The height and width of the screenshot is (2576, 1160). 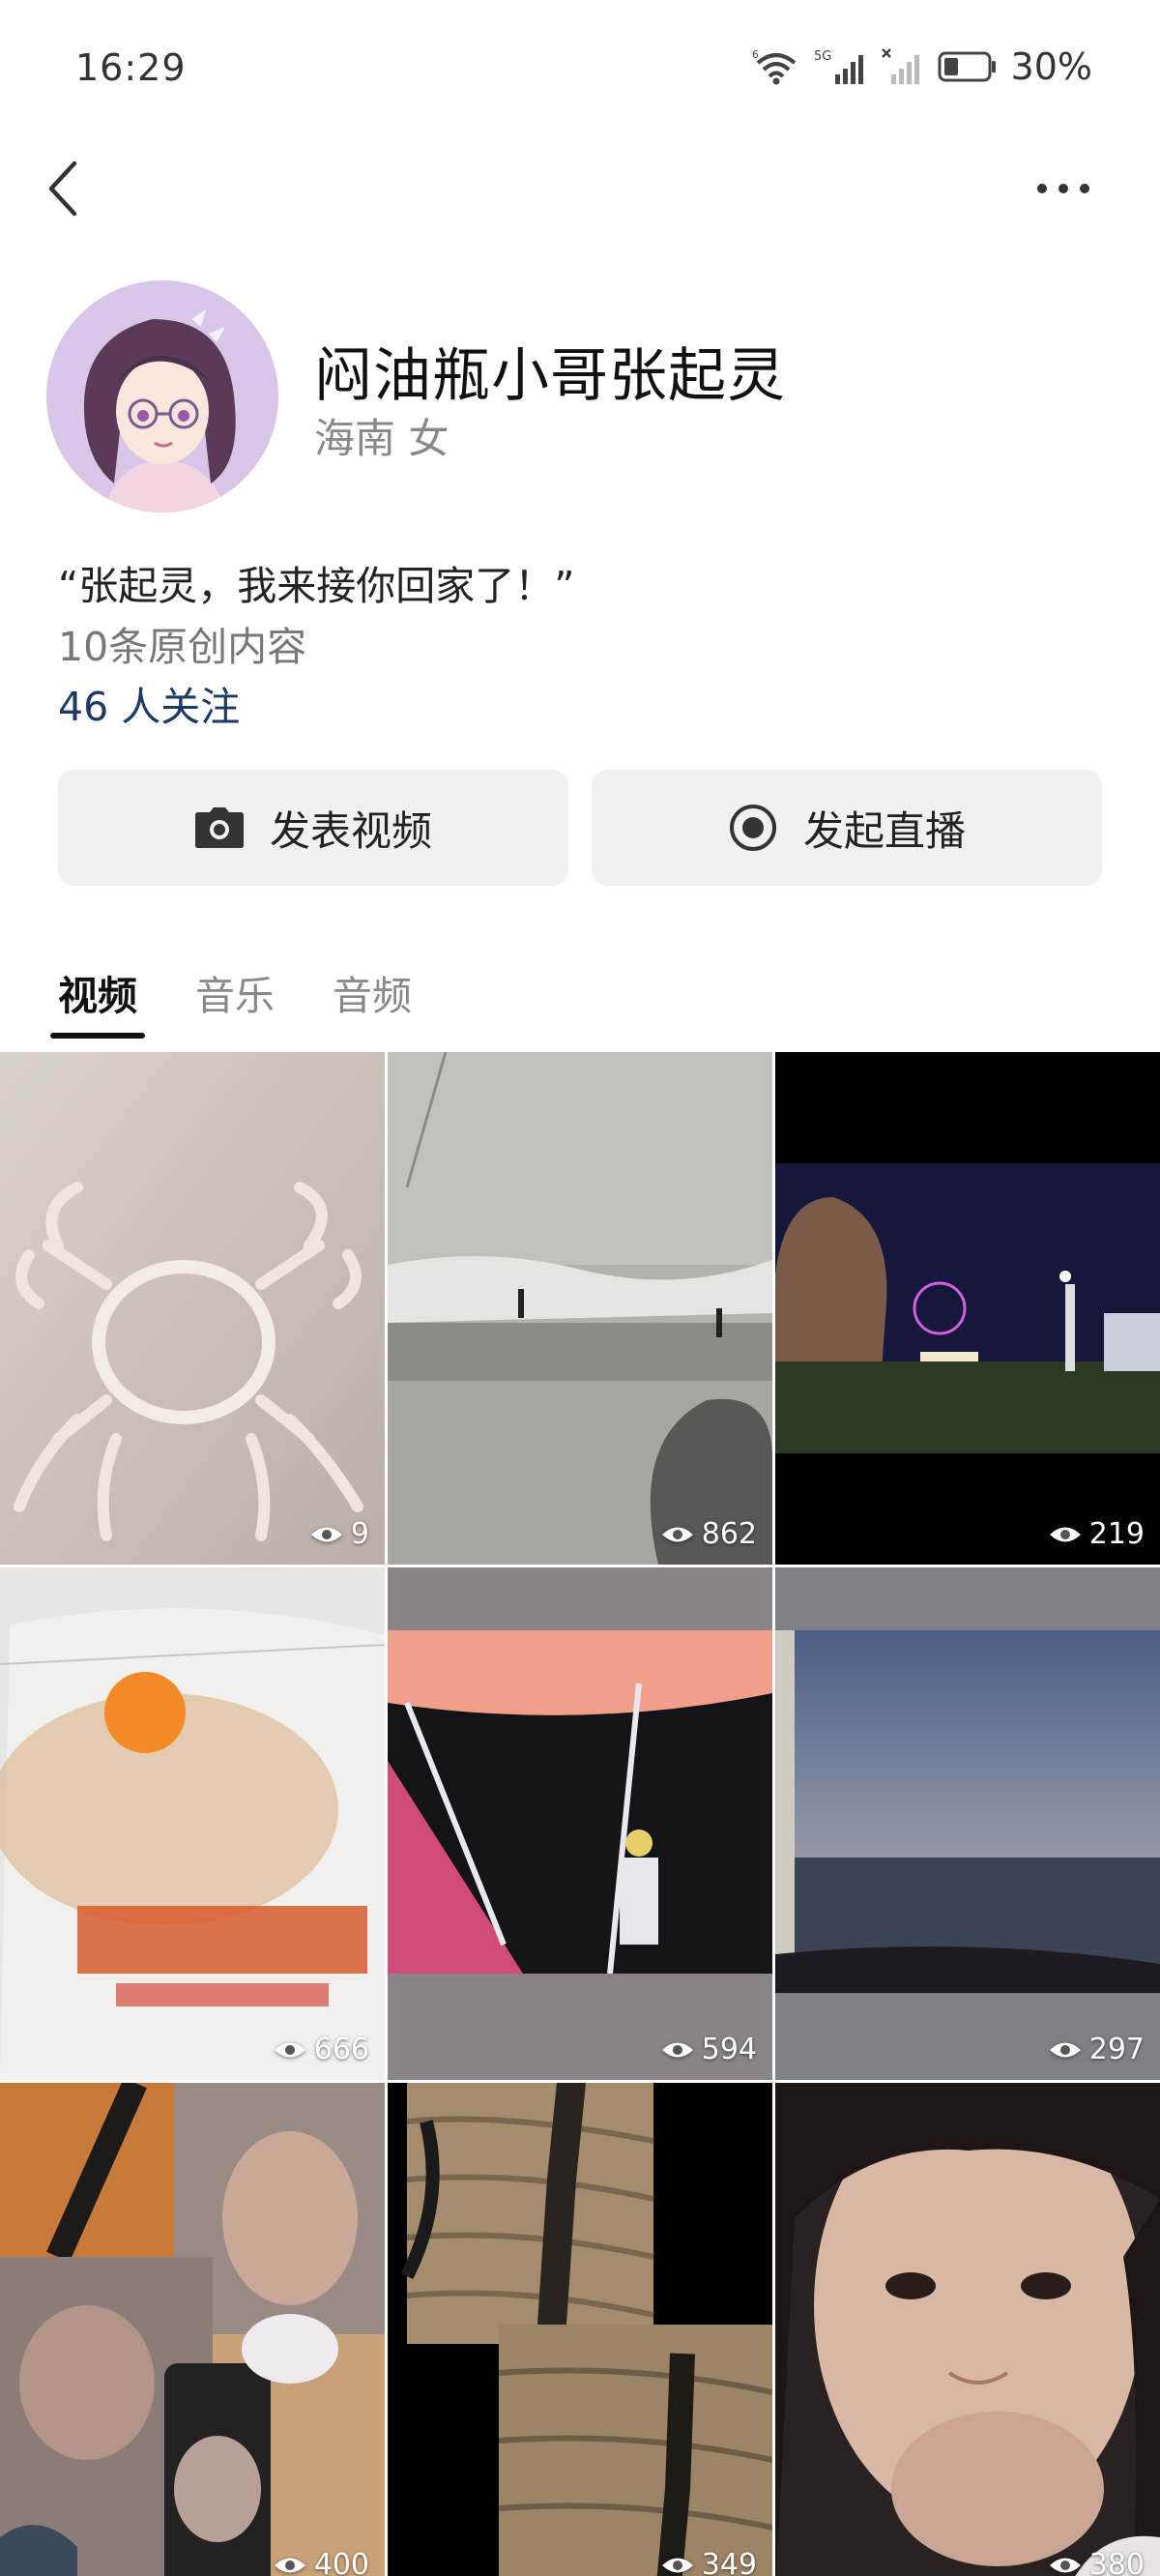 I want to click on more-dots-icon, so click(x=1063, y=188).